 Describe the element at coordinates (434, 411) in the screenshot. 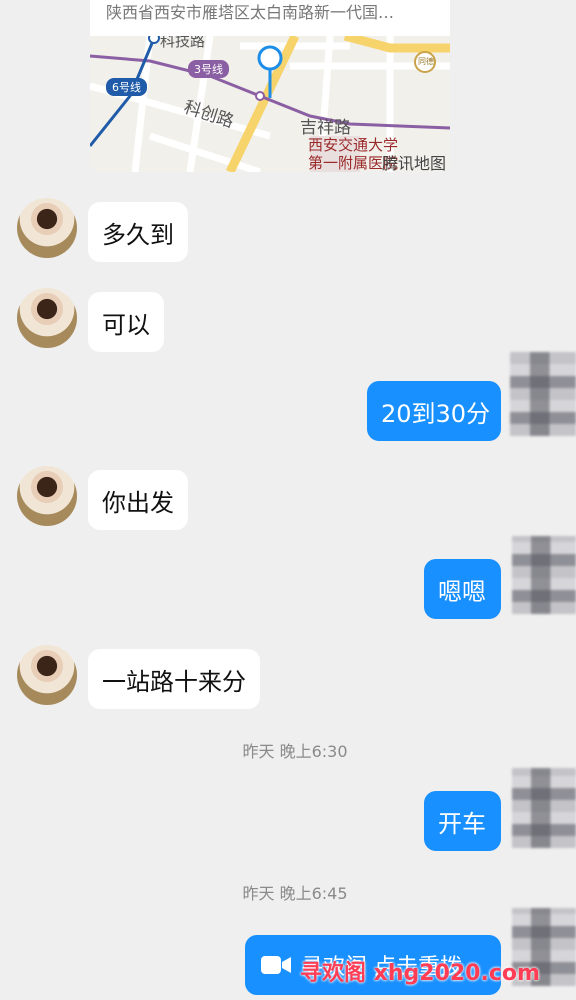

I see `message-bubble-outgoing: 20到30分` at that location.